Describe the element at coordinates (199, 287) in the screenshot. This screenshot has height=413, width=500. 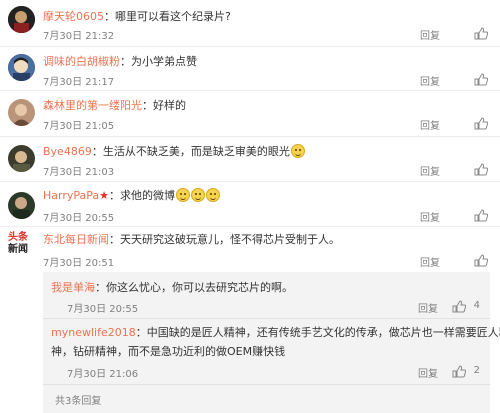
I see `reply-text: 你这么忧心，你可以去研究芯片的啊。` at that location.